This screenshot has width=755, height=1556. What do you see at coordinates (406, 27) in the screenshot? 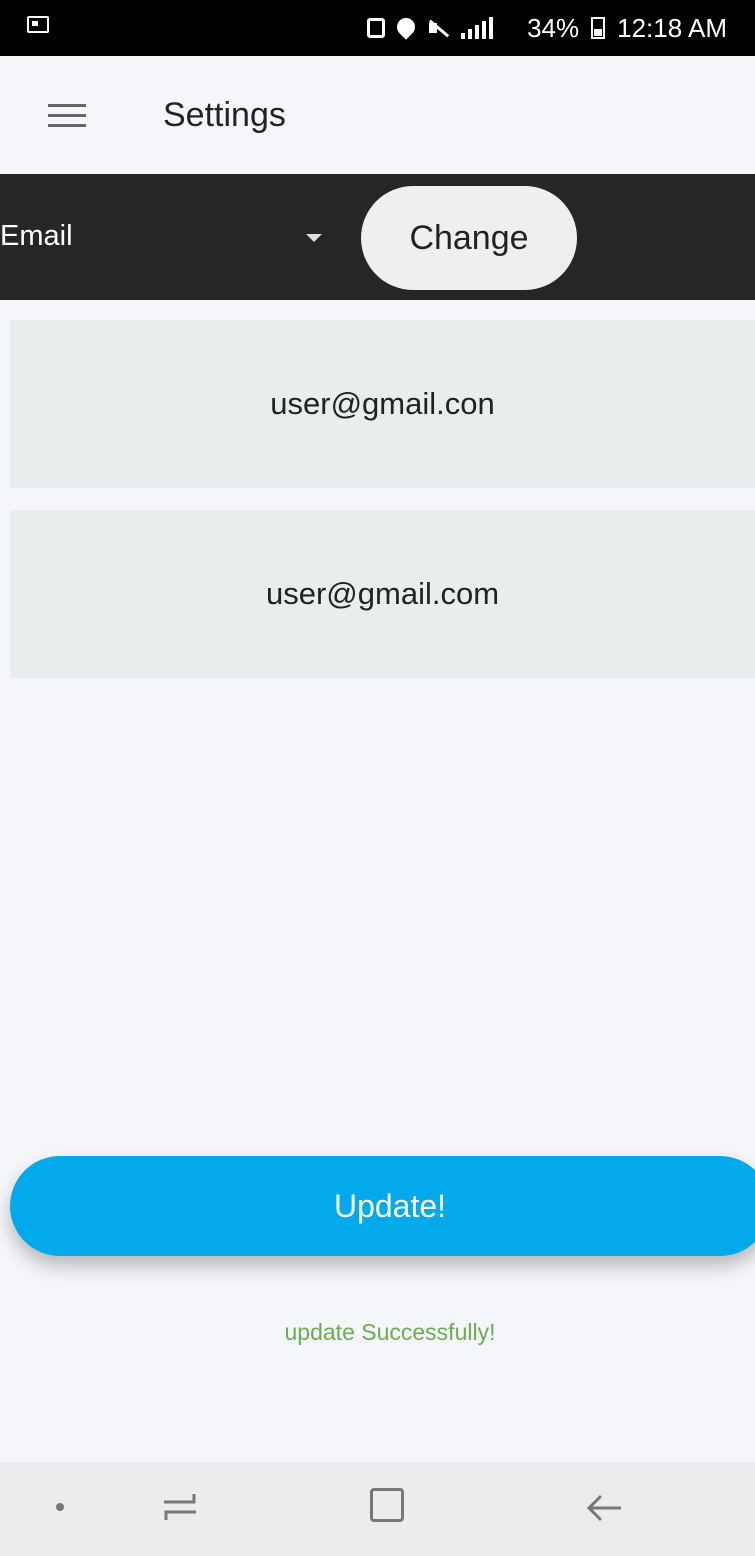
I see `location-icon` at bounding box center [406, 27].